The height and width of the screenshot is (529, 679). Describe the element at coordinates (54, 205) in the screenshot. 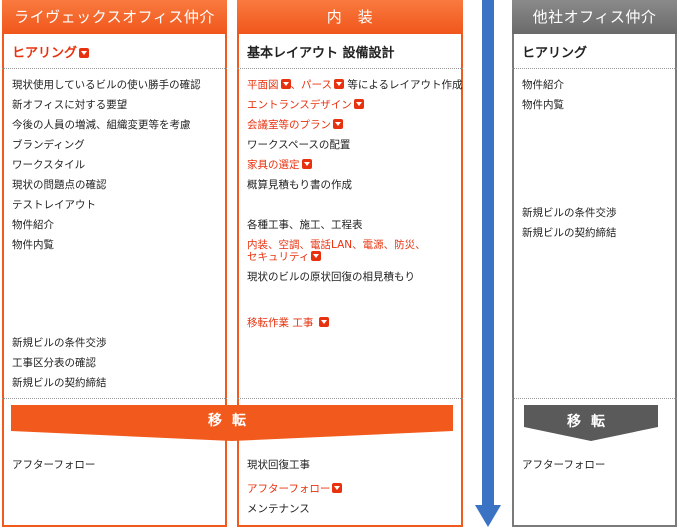

I see `list-item: テストレイアウト` at that location.